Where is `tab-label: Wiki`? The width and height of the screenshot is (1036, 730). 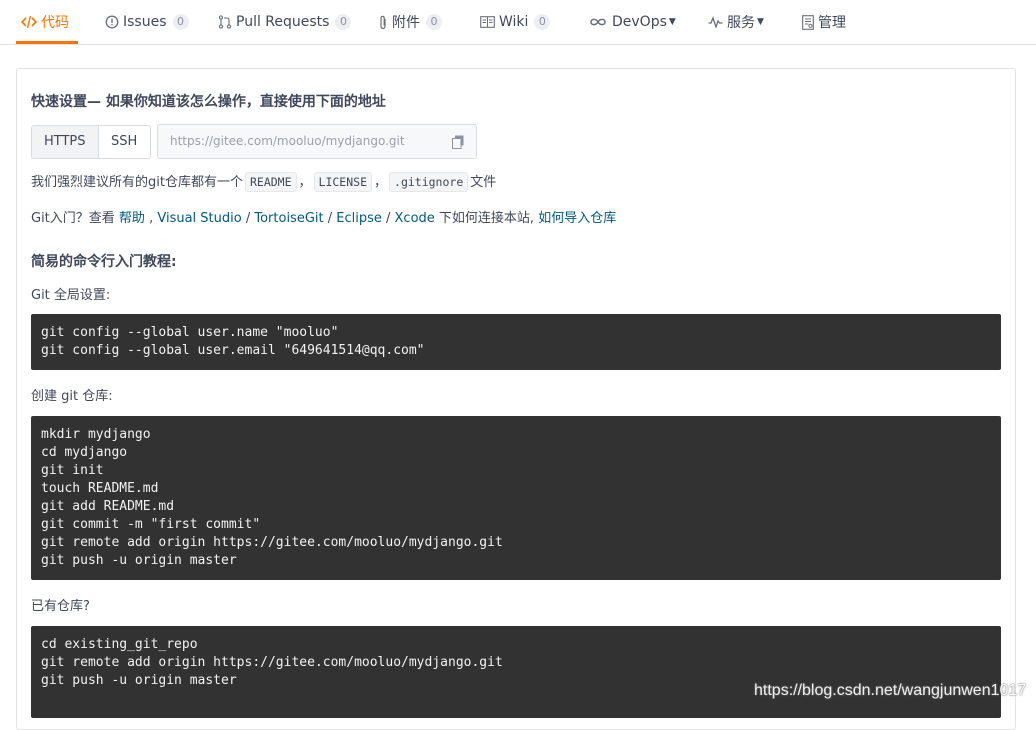
tab-label: Wiki is located at coordinates (514, 22).